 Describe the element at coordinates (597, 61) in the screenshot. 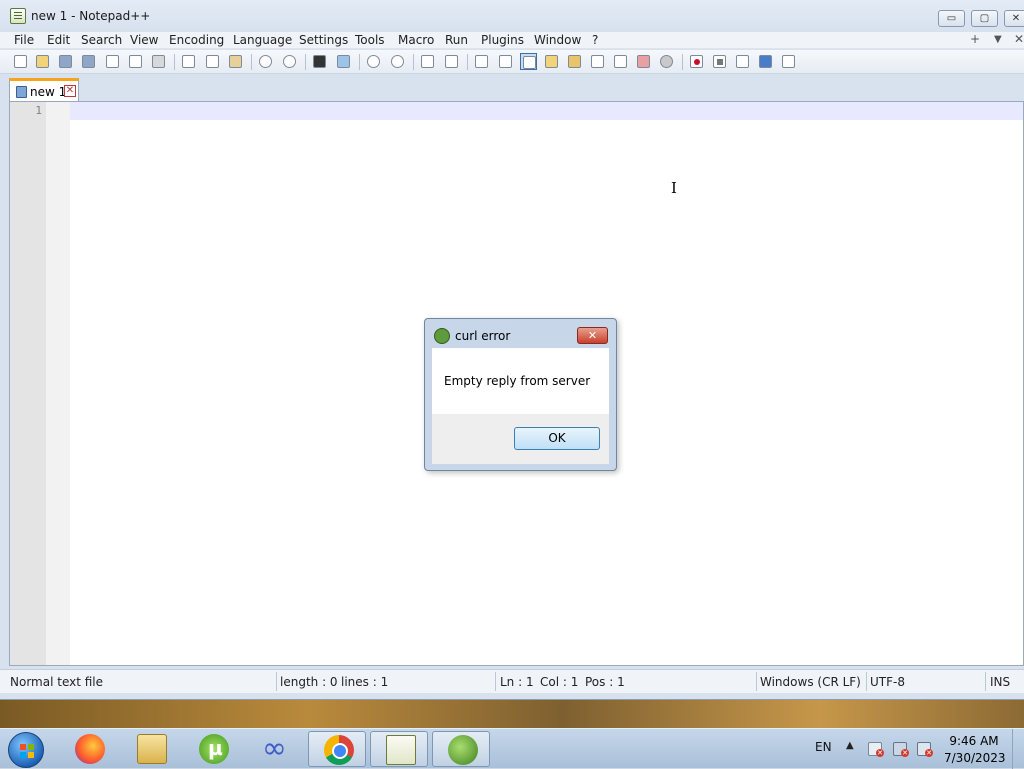

I see `function-list-icon` at that location.